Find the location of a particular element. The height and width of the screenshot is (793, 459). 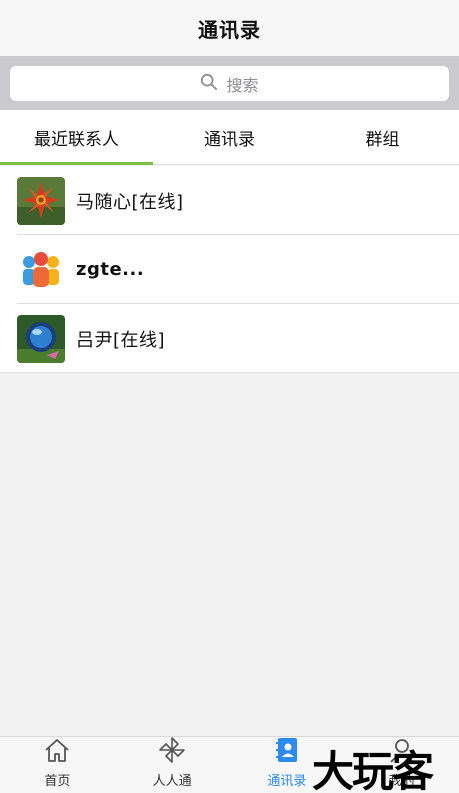

segment-tabs: 最近联系人 通讯录 群组 is located at coordinates (229, 137).